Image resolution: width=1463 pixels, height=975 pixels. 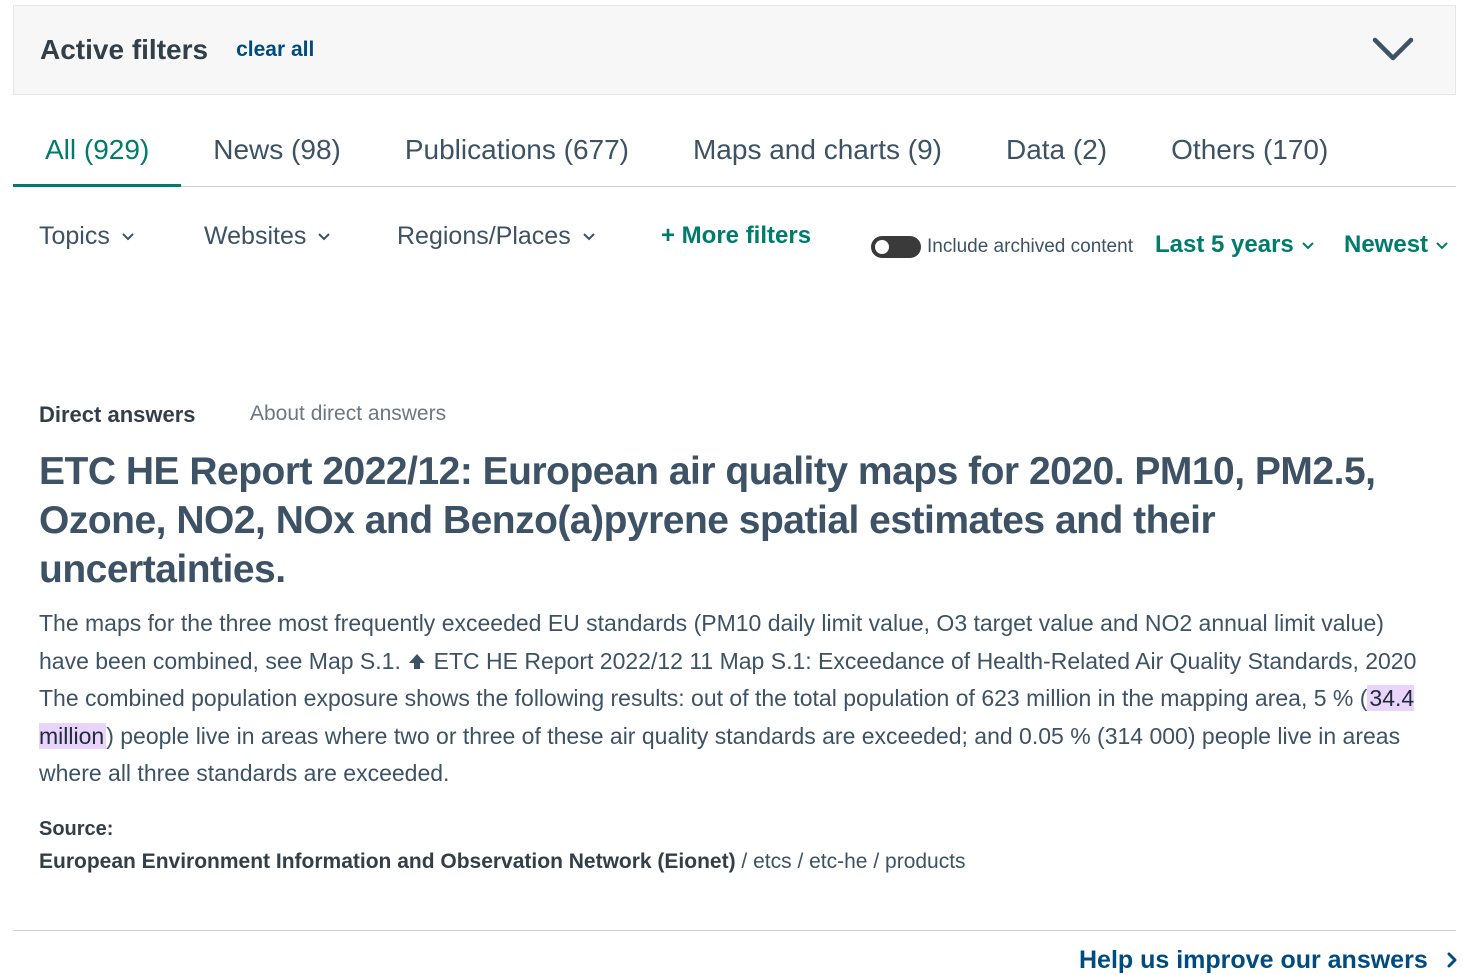 What do you see at coordinates (97, 149) in the screenshot?
I see `tab-all: All (929)` at bounding box center [97, 149].